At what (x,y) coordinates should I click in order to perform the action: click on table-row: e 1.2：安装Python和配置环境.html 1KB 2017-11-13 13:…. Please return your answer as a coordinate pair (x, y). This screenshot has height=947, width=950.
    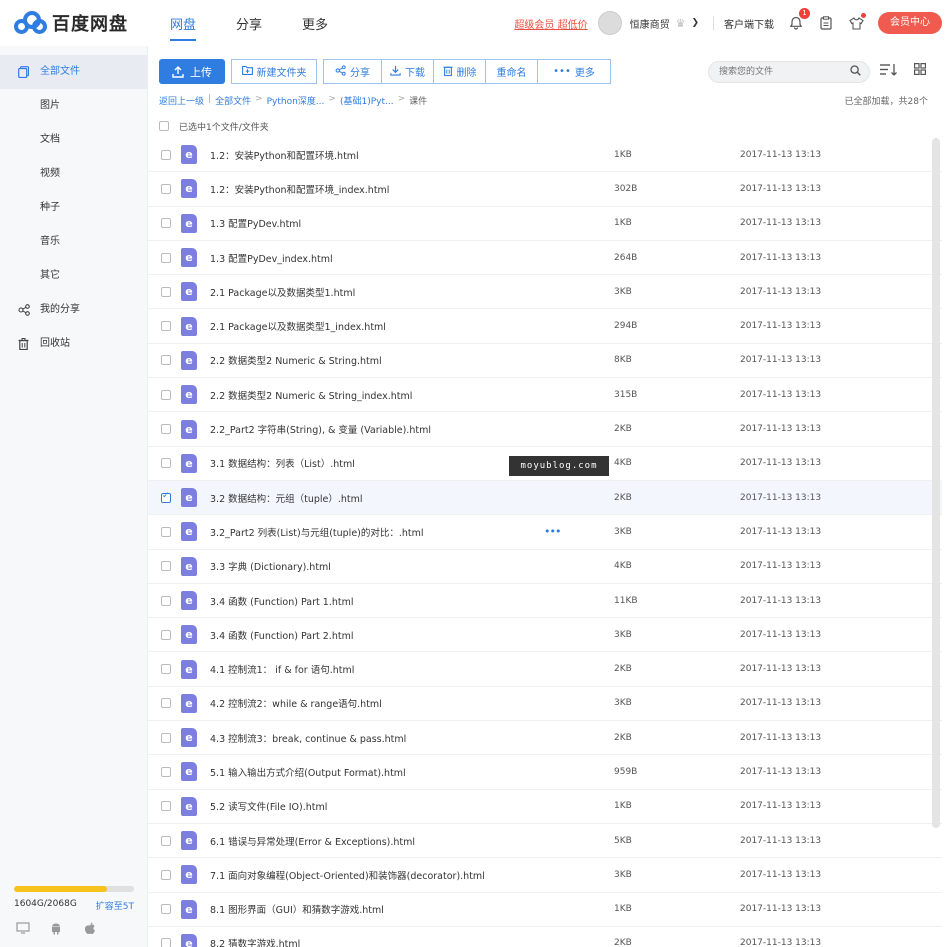
    Looking at the image, I should click on (545, 155).